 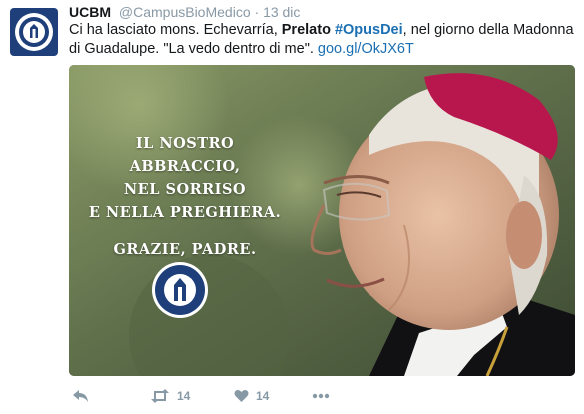 I want to click on short-link: goo.gl/OkJX6T, so click(x=366, y=49).